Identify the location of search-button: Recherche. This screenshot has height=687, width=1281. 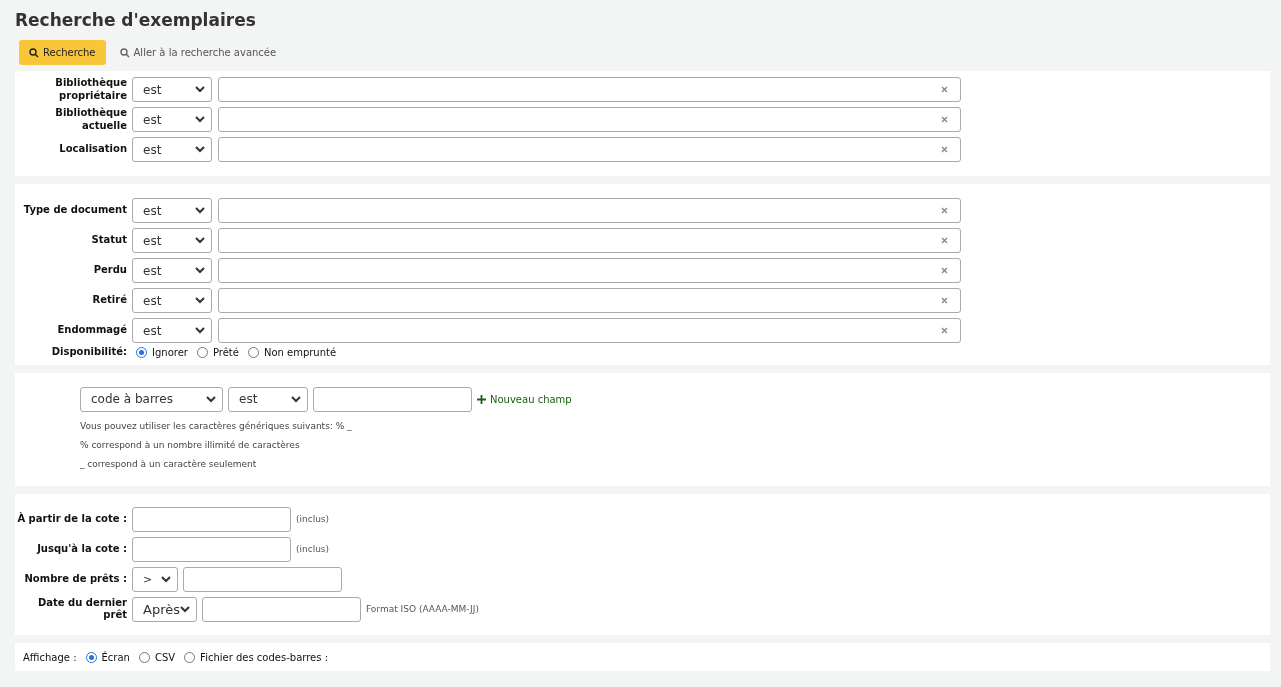
(62, 52).